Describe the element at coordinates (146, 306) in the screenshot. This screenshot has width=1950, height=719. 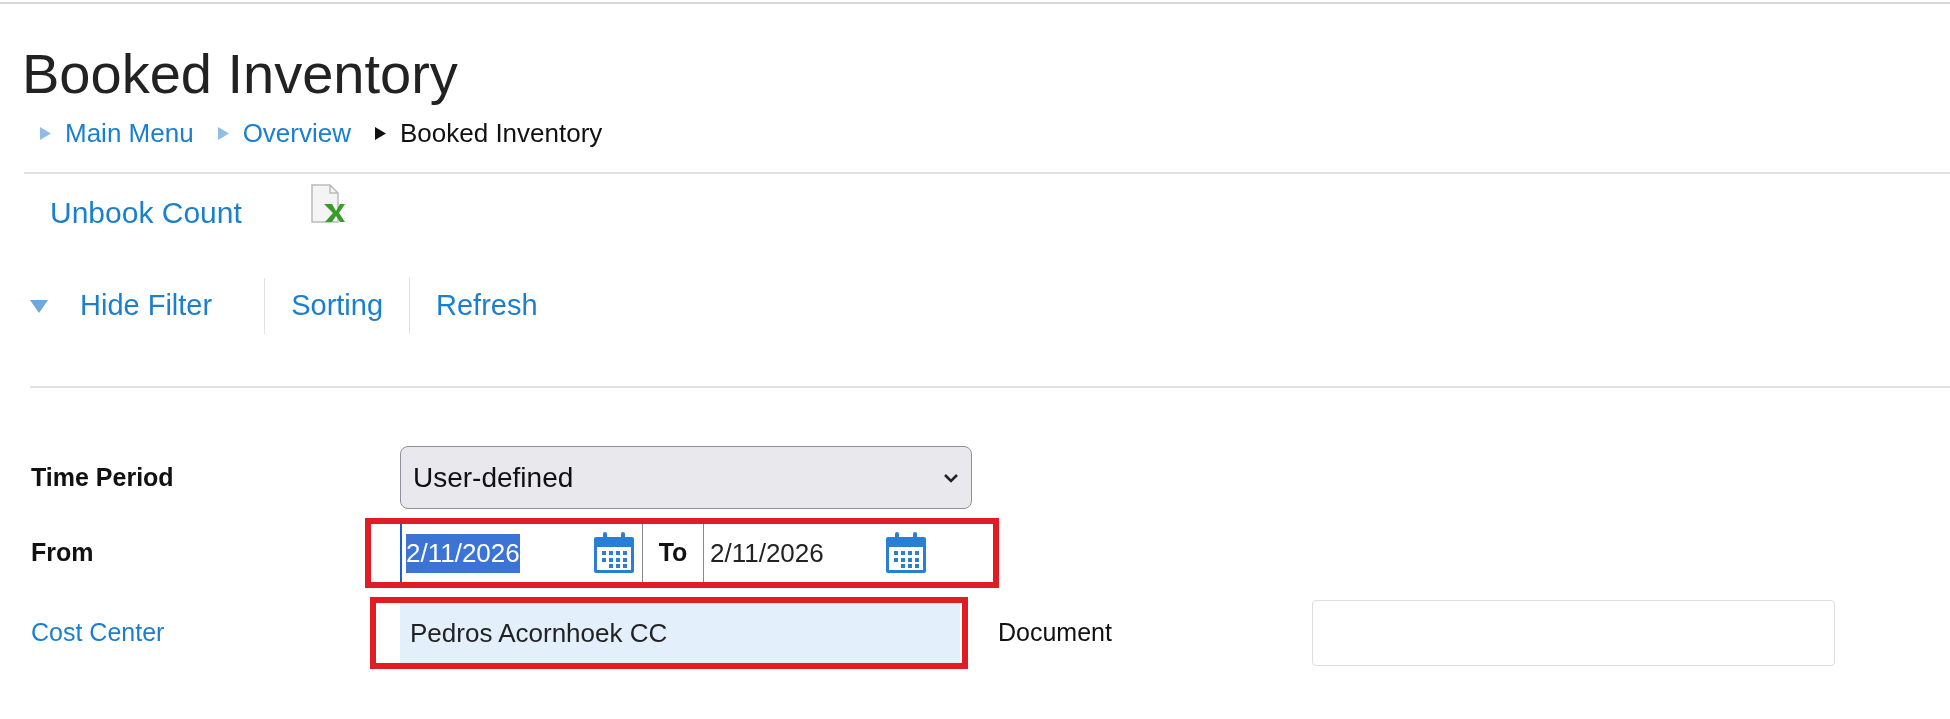
I see `hide-filter-link: Hide Filter` at that location.